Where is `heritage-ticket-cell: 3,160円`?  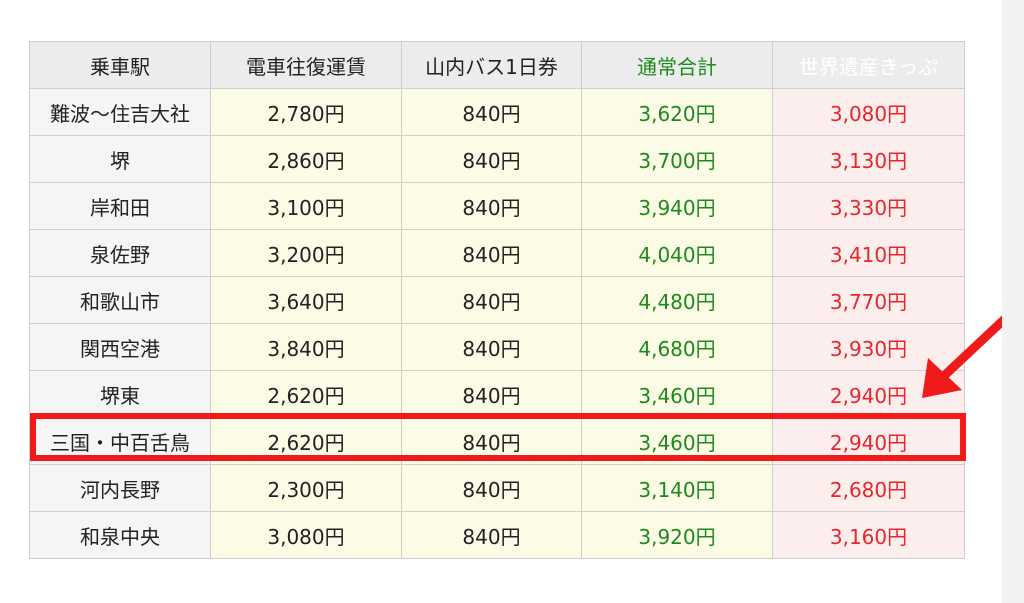
heritage-ticket-cell: 3,160円 is located at coordinates (868, 535).